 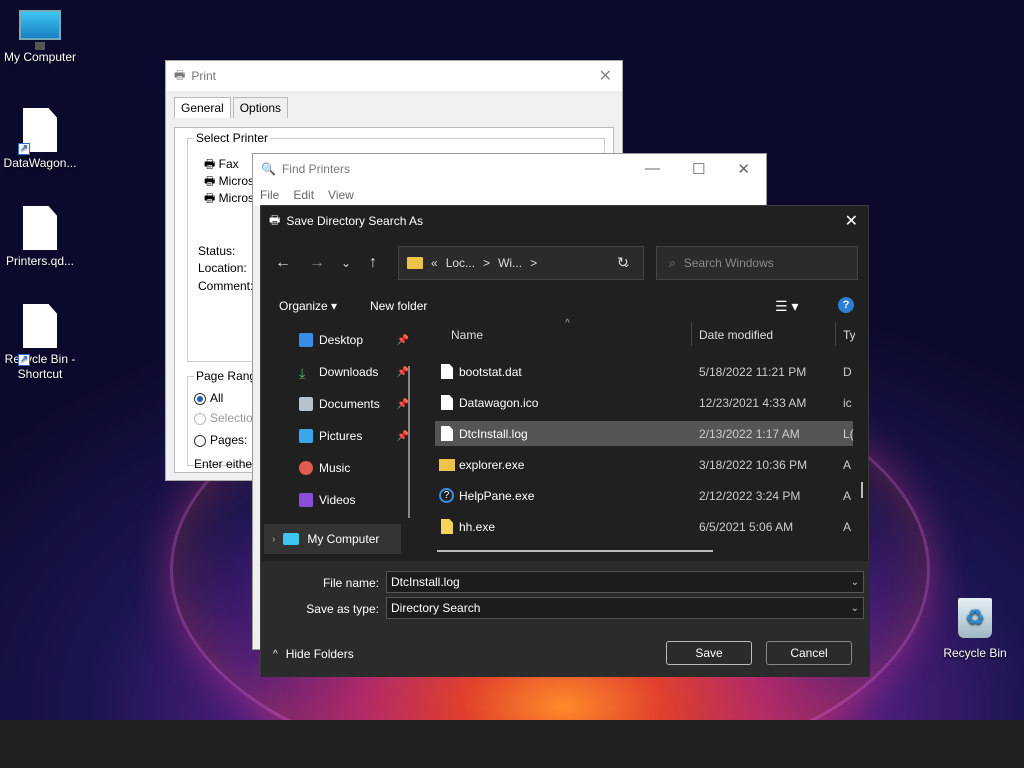 I want to click on chevron-right-icon: ›, so click(x=274, y=539).